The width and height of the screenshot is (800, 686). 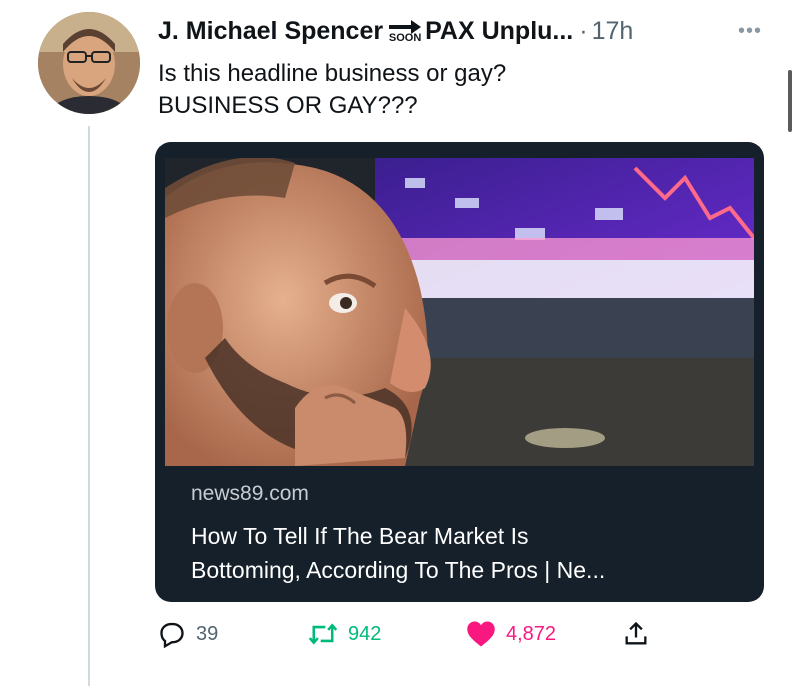 I want to click on soon-badge: SOON, so click(x=405, y=31).